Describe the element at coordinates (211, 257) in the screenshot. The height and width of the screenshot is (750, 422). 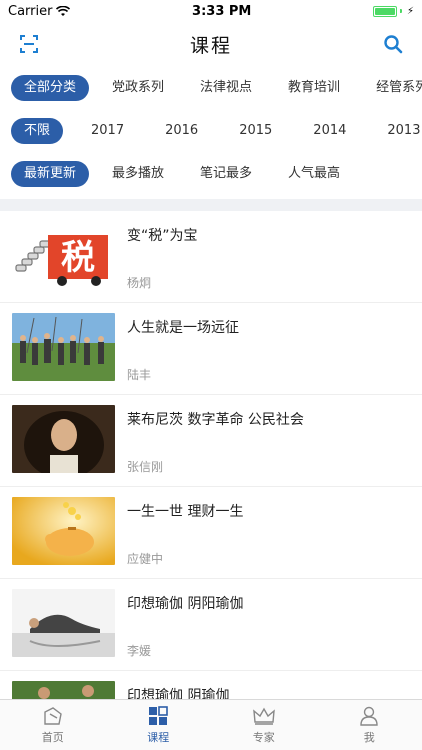
I see `course-item: 税 变“税”为宝 杨炯` at that location.